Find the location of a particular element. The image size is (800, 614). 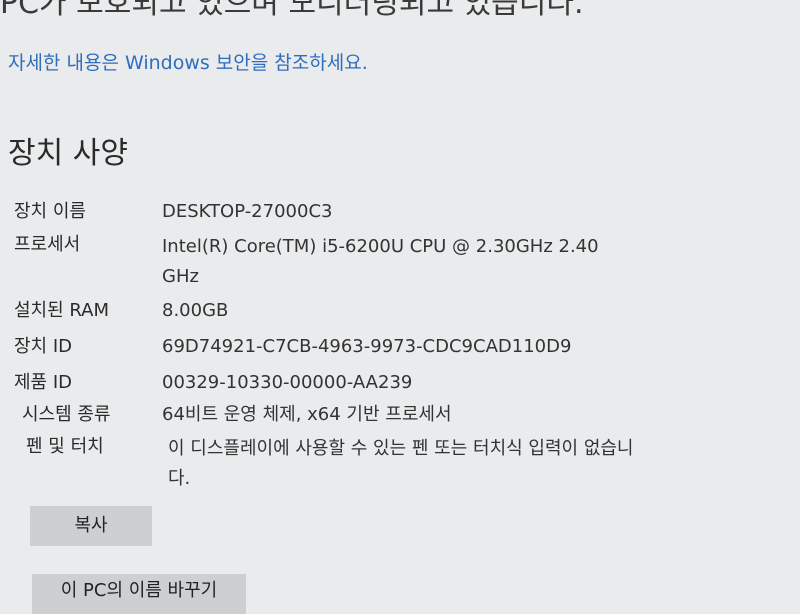

copy-button: 복사 is located at coordinates (91, 526).